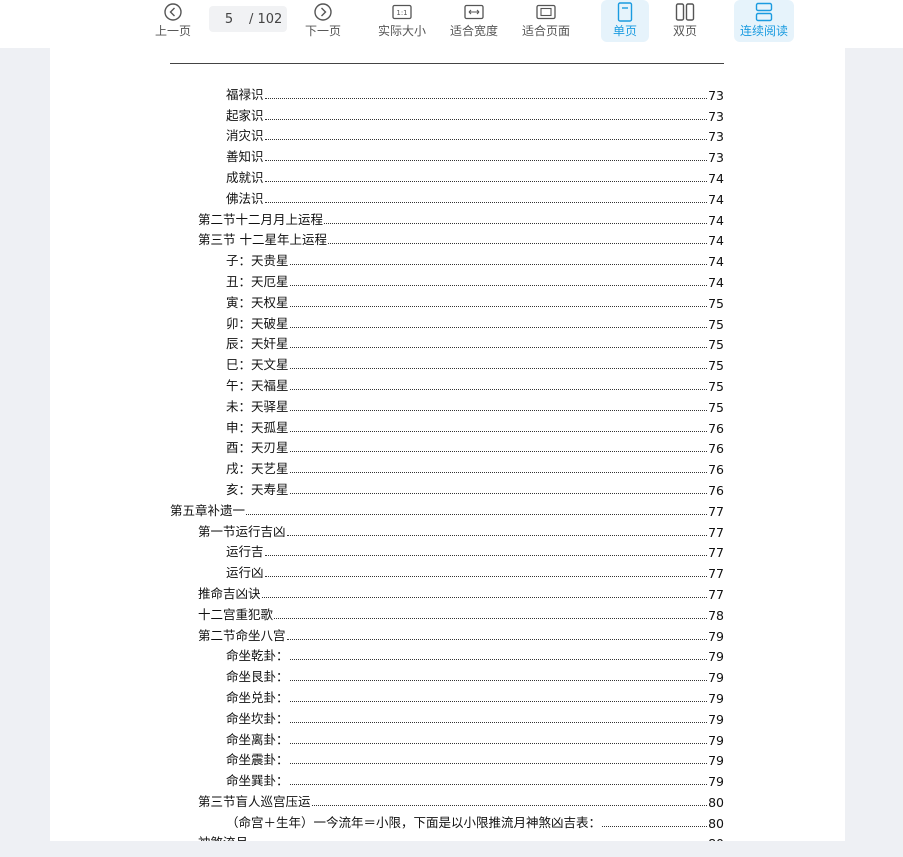 This screenshot has height=857, width=903. Describe the element at coordinates (257, 323) in the screenshot. I see `toc-entry-title: 卯：天破星` at that location.